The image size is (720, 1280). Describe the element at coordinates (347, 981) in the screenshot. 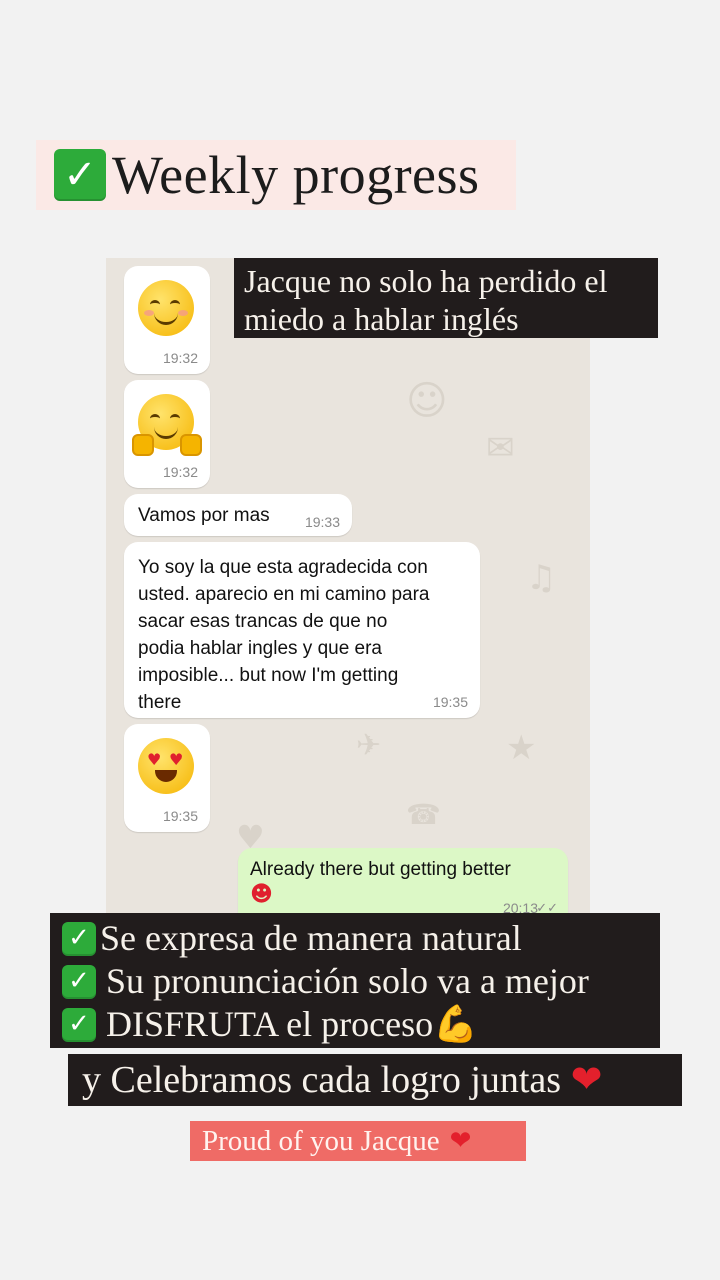

I see `checklist-text: Su pronunciación solo va a mejor` at that location.